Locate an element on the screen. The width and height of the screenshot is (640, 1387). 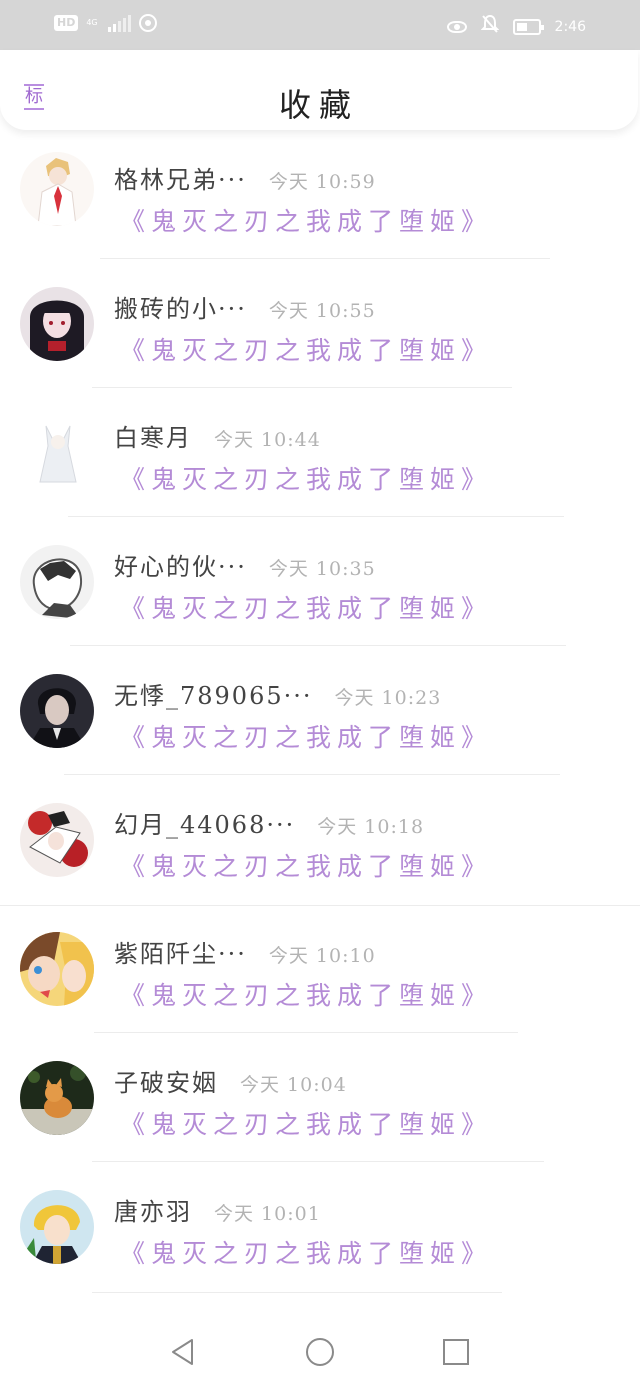
dark-hair-girl-avatar is located at coordinates (57, 324).